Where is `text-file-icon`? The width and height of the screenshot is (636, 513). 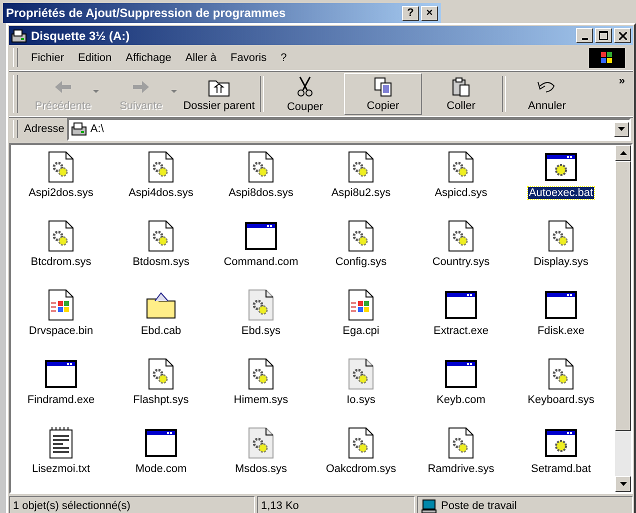
text-file-icon is located at coordinates (61, 443).